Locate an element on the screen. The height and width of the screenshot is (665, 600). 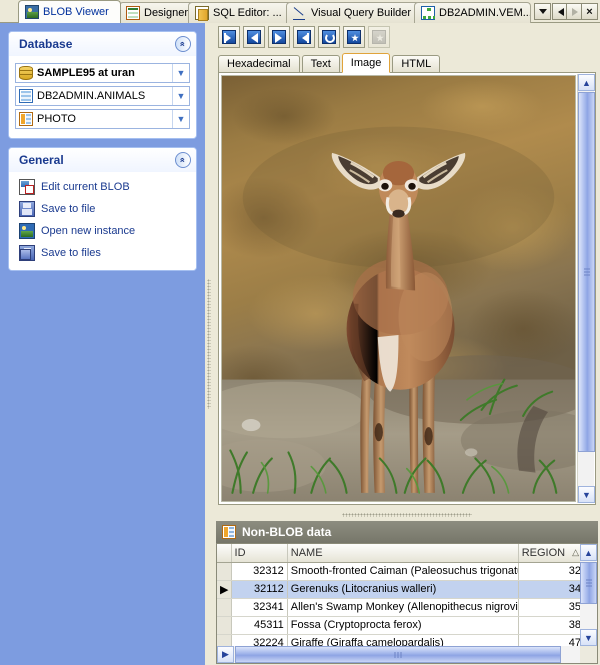
save-to-file-action: Save to file is located at coordinates (102, 209).